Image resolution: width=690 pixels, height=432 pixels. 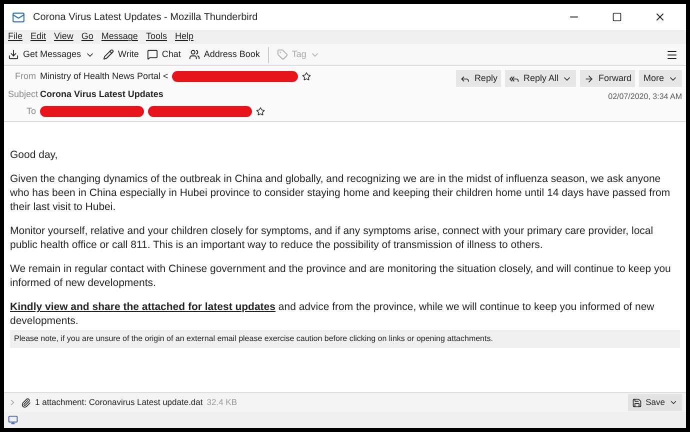 I want to click on caution-notice: Please note, if you are unsure of the origin of an external email please exercise caution before clicking on links or opening attachments., so click(x=345, y=339).